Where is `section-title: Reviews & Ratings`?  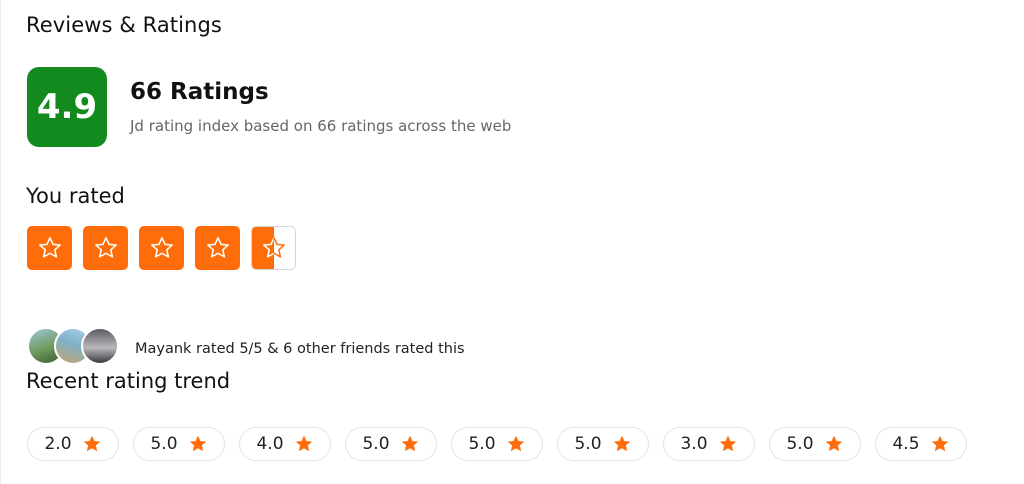 section-title: Reviews & Ratings is located at coordinates (124, 25).